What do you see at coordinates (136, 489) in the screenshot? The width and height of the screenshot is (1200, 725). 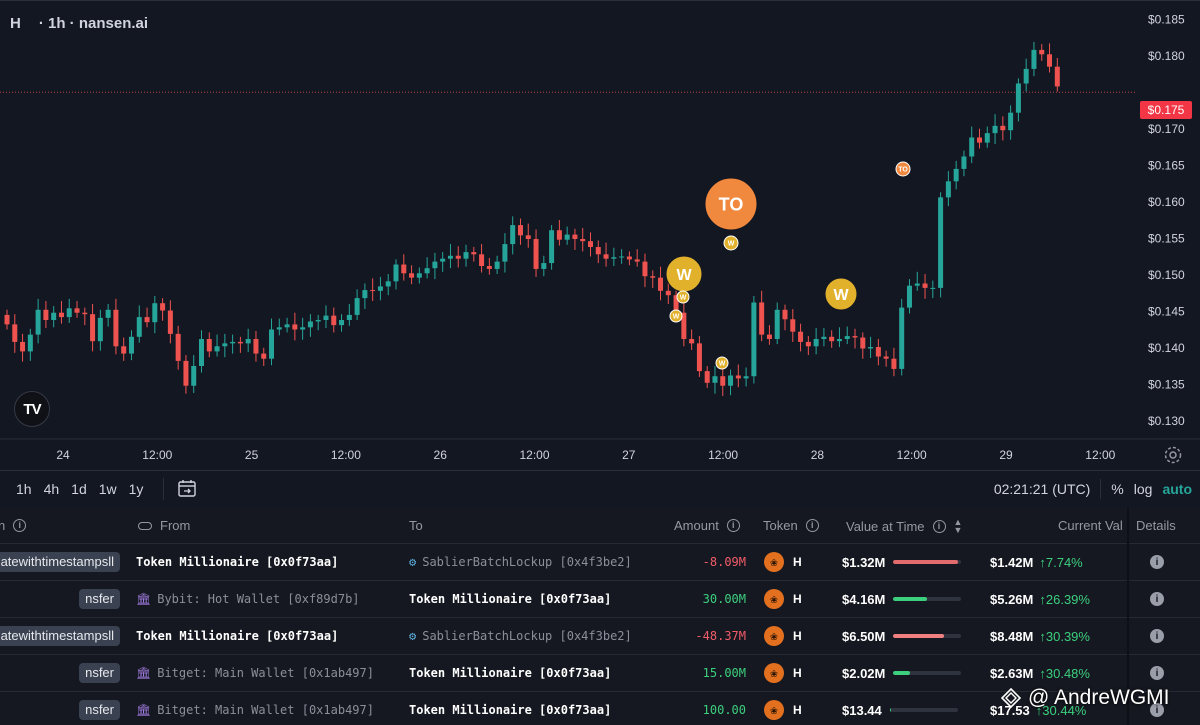 I see `timeframe-1y-button: 1y` at bounding box center [136, 489].